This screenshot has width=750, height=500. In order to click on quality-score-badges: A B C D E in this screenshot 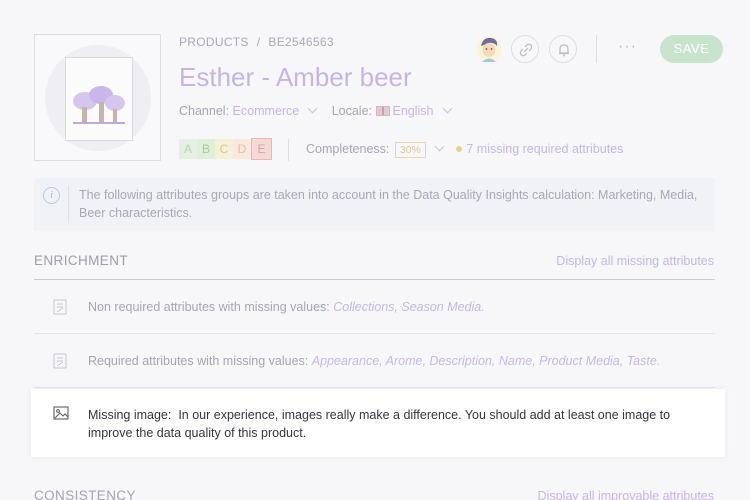, I will do `click(225, 149)`.